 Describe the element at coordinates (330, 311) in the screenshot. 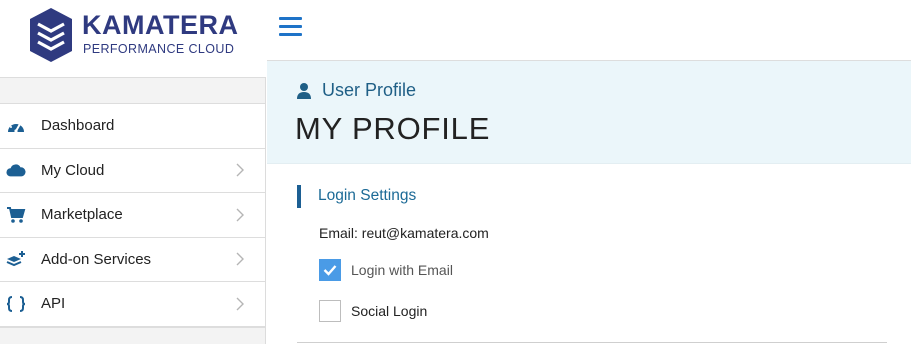

I see `social-login-checkbox` at that location.